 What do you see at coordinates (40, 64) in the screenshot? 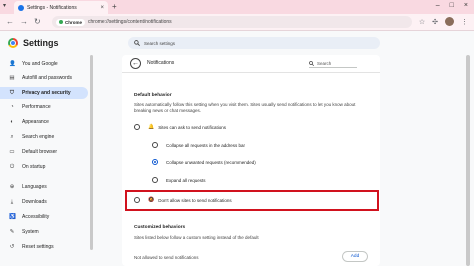
I see `sidebar-item-label: You and Google` at bounding box center [40, 64].